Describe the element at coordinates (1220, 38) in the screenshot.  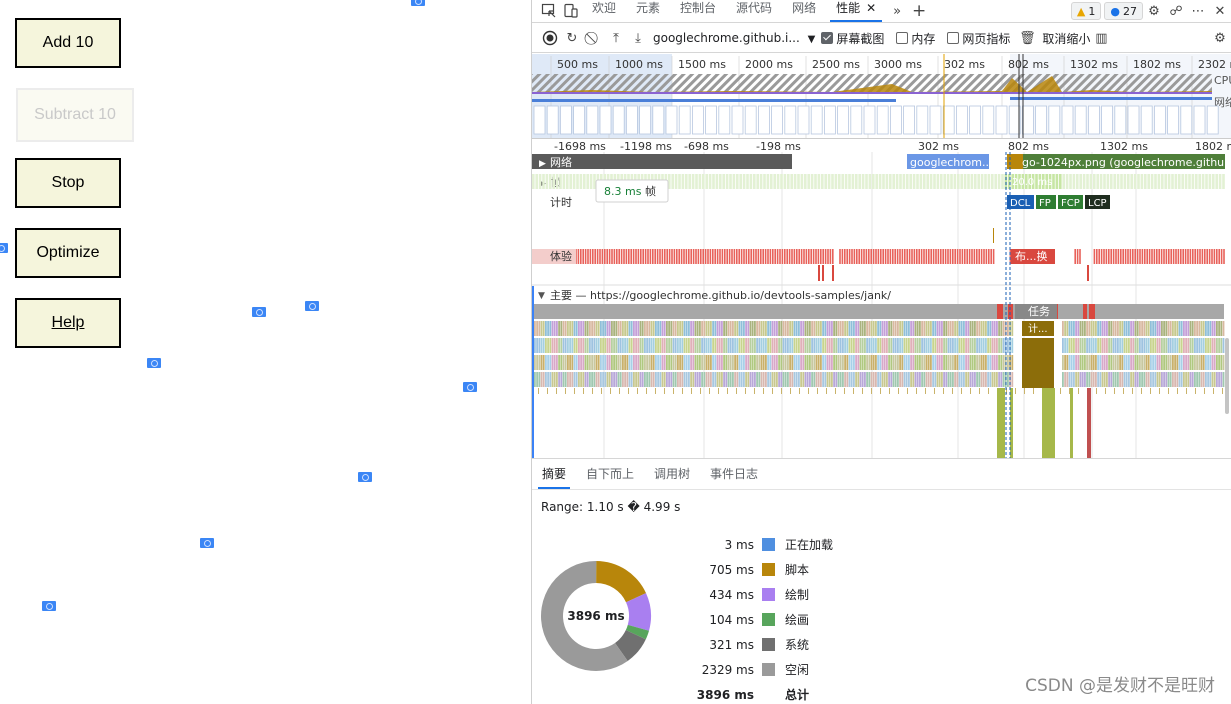
I see `capture-settings-icon: ⚙` at that location.